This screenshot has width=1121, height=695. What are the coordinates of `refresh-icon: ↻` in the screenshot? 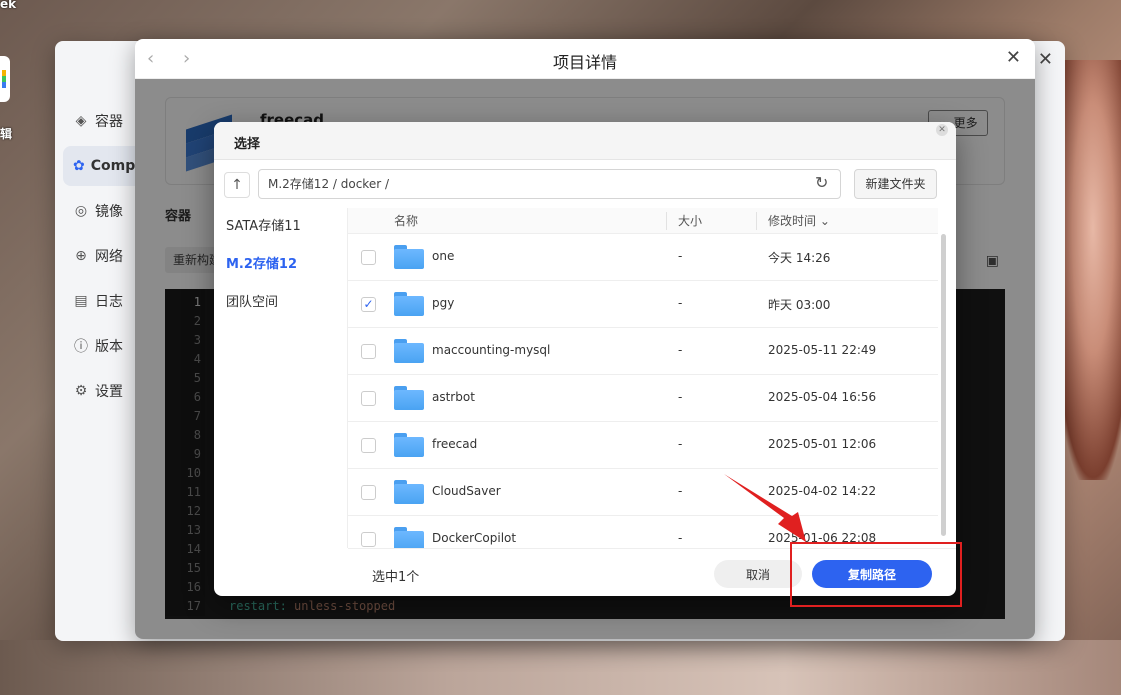 It's located at (821, 182).